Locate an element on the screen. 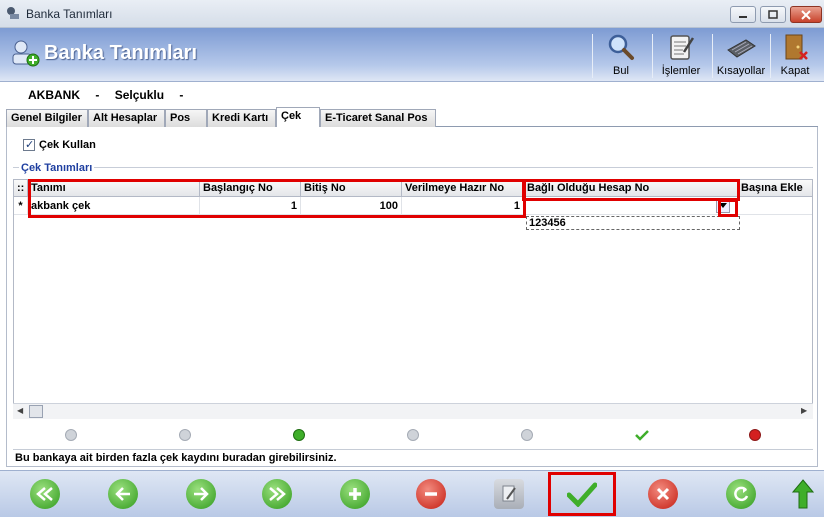  left-arrow-icon is located at coordinates (122, 494).